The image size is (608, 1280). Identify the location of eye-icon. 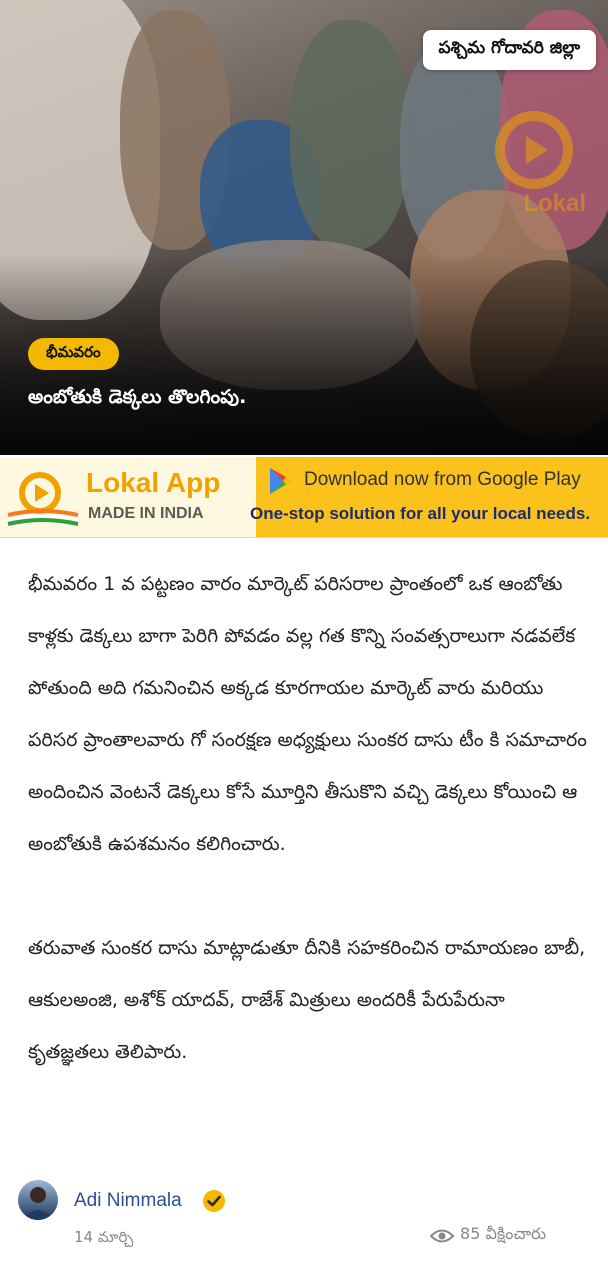
(442, 1235).